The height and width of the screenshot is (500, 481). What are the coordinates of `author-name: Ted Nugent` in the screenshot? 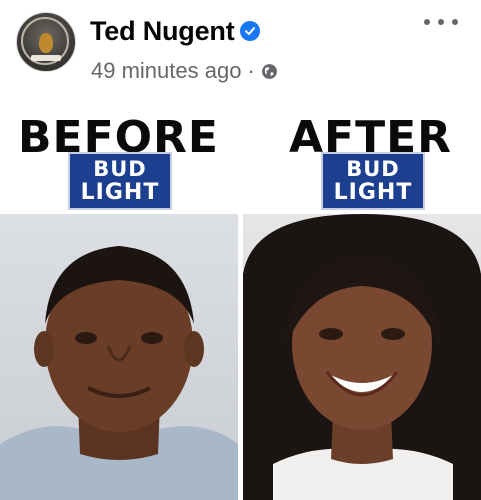 It's located at (162, 31).